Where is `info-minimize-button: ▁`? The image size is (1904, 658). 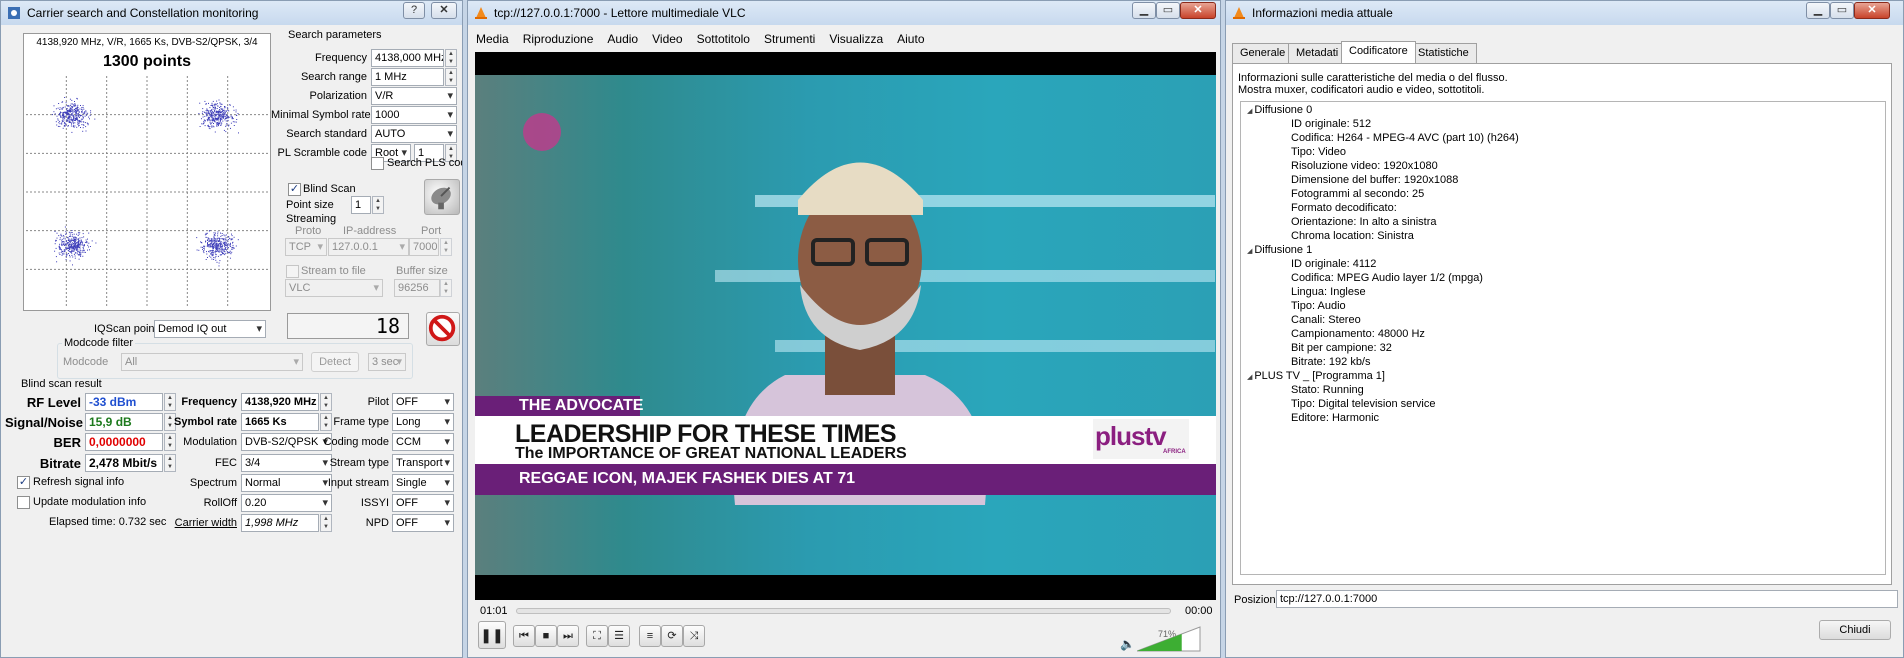 info-minimize-button: ▁ is located at coordinates (1818, 10).